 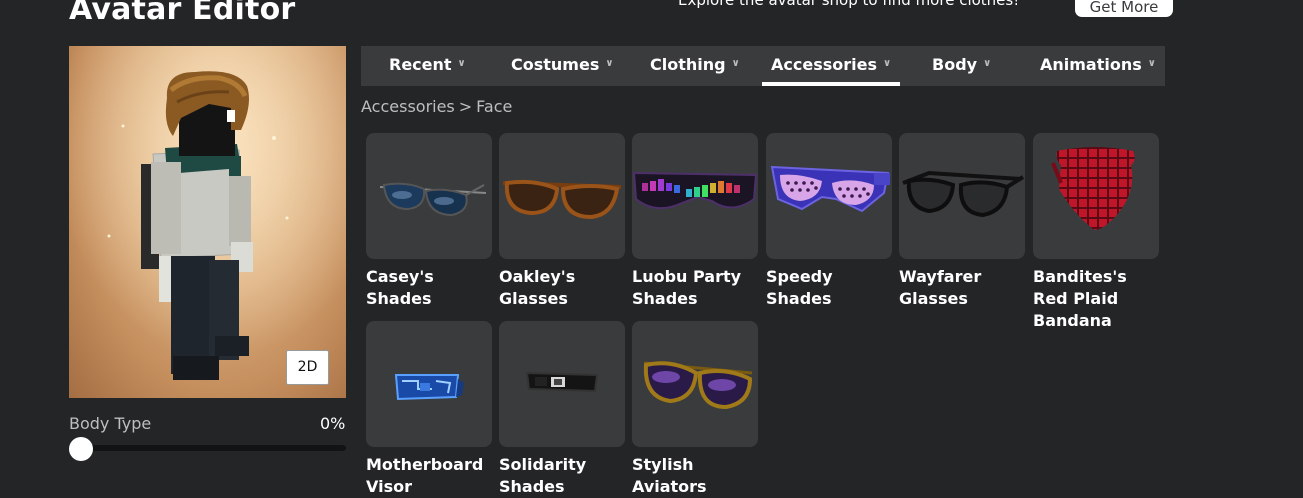 What do you see at coordinates (695, 190) in the screenshot?
I see `led-party-shades-icon` at bounding box center [695, 190].